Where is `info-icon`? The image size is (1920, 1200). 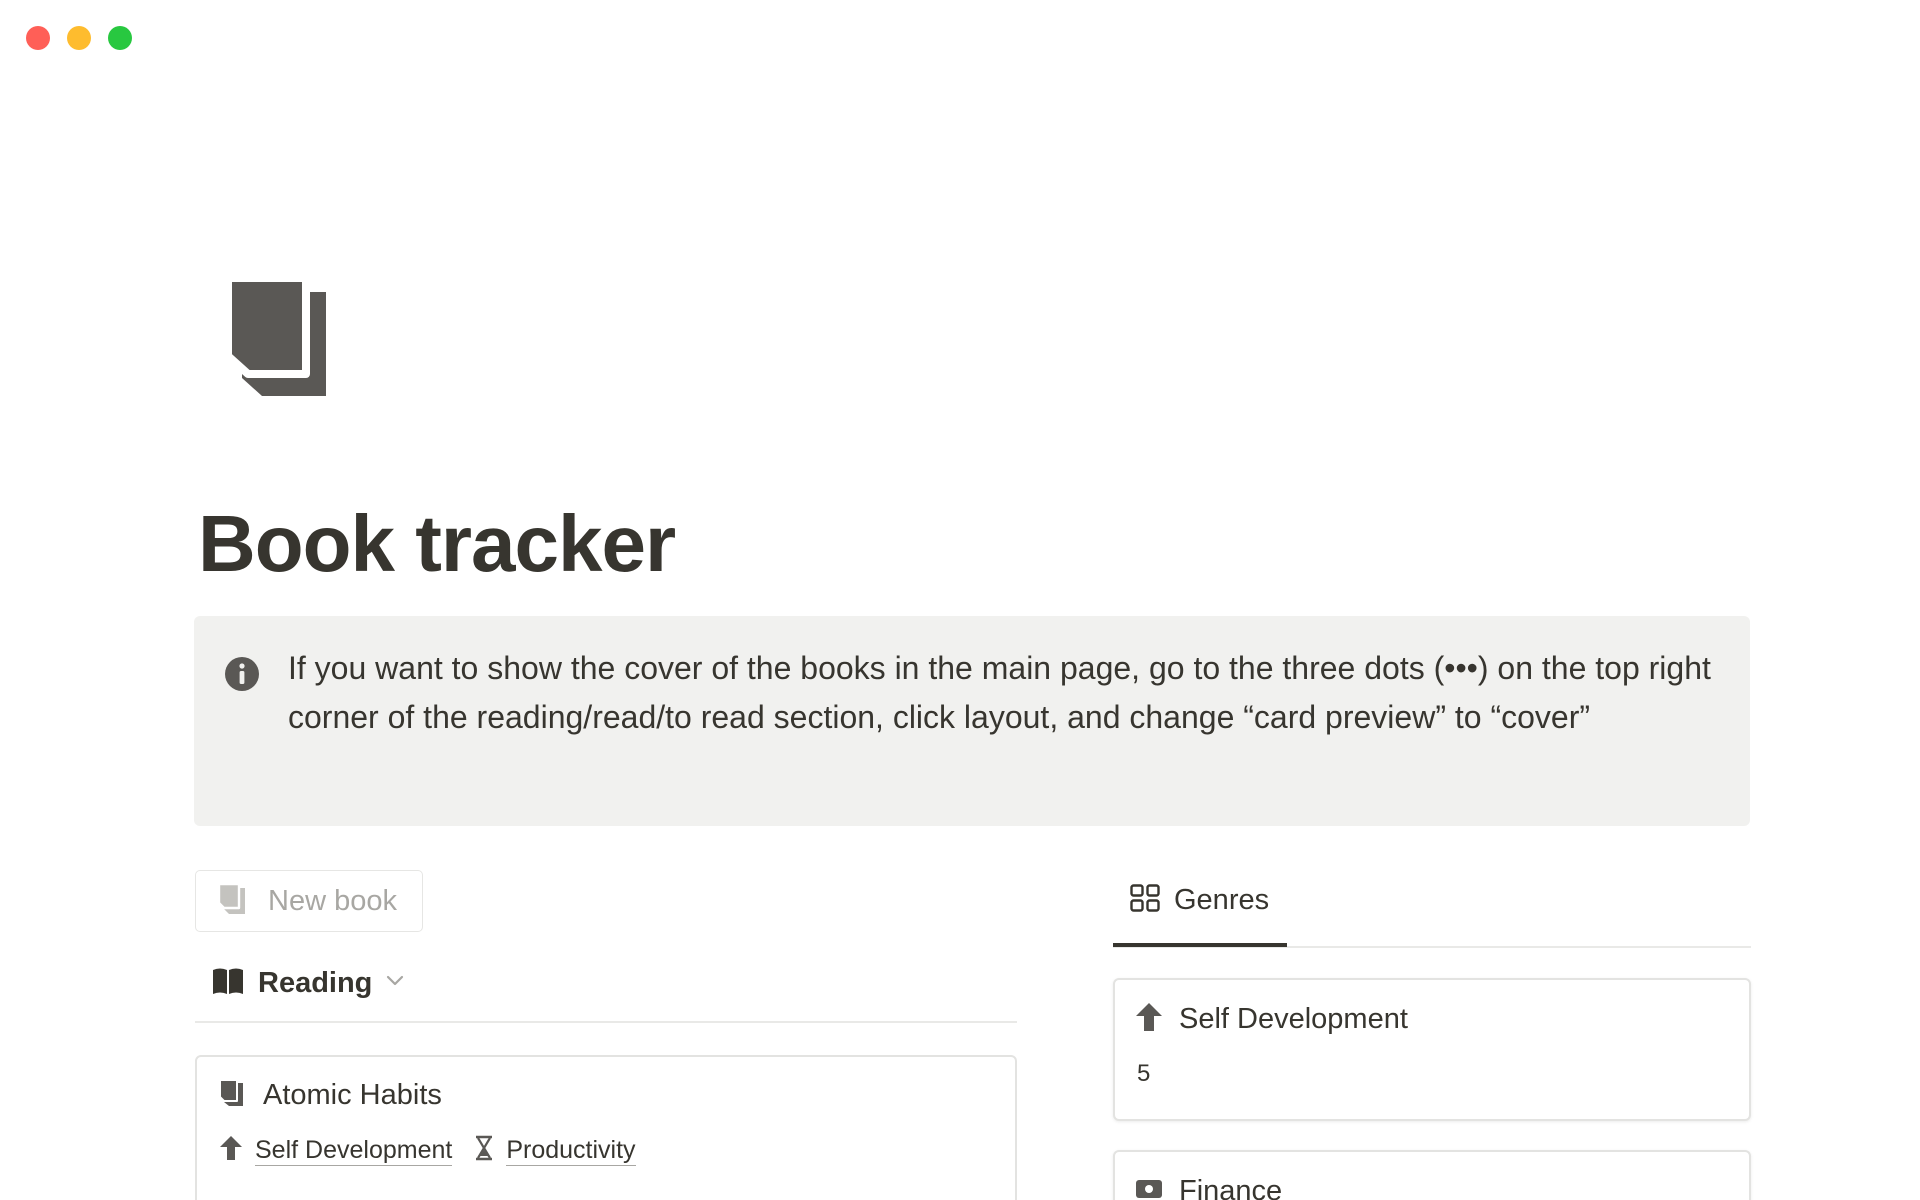 info-icon is located at coordinates (242, 674).